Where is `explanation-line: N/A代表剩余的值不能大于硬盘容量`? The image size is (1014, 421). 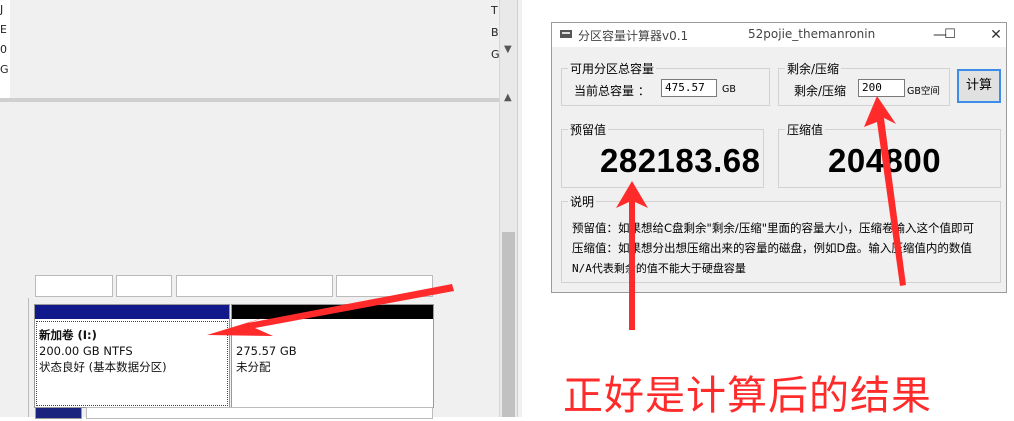
explanation-line: N/A代表剩余的值不能大于硬盘容量 is located at coordinates (659, 268).